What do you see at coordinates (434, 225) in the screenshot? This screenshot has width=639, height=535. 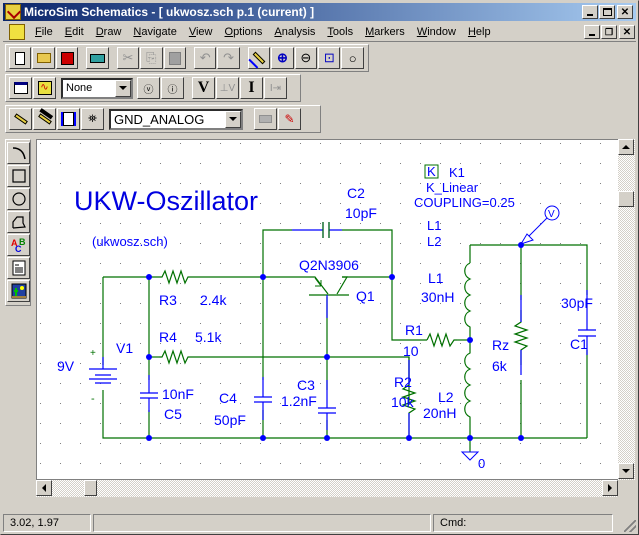 I see `coupling-l1: L1` at bounding box center [434, 225].